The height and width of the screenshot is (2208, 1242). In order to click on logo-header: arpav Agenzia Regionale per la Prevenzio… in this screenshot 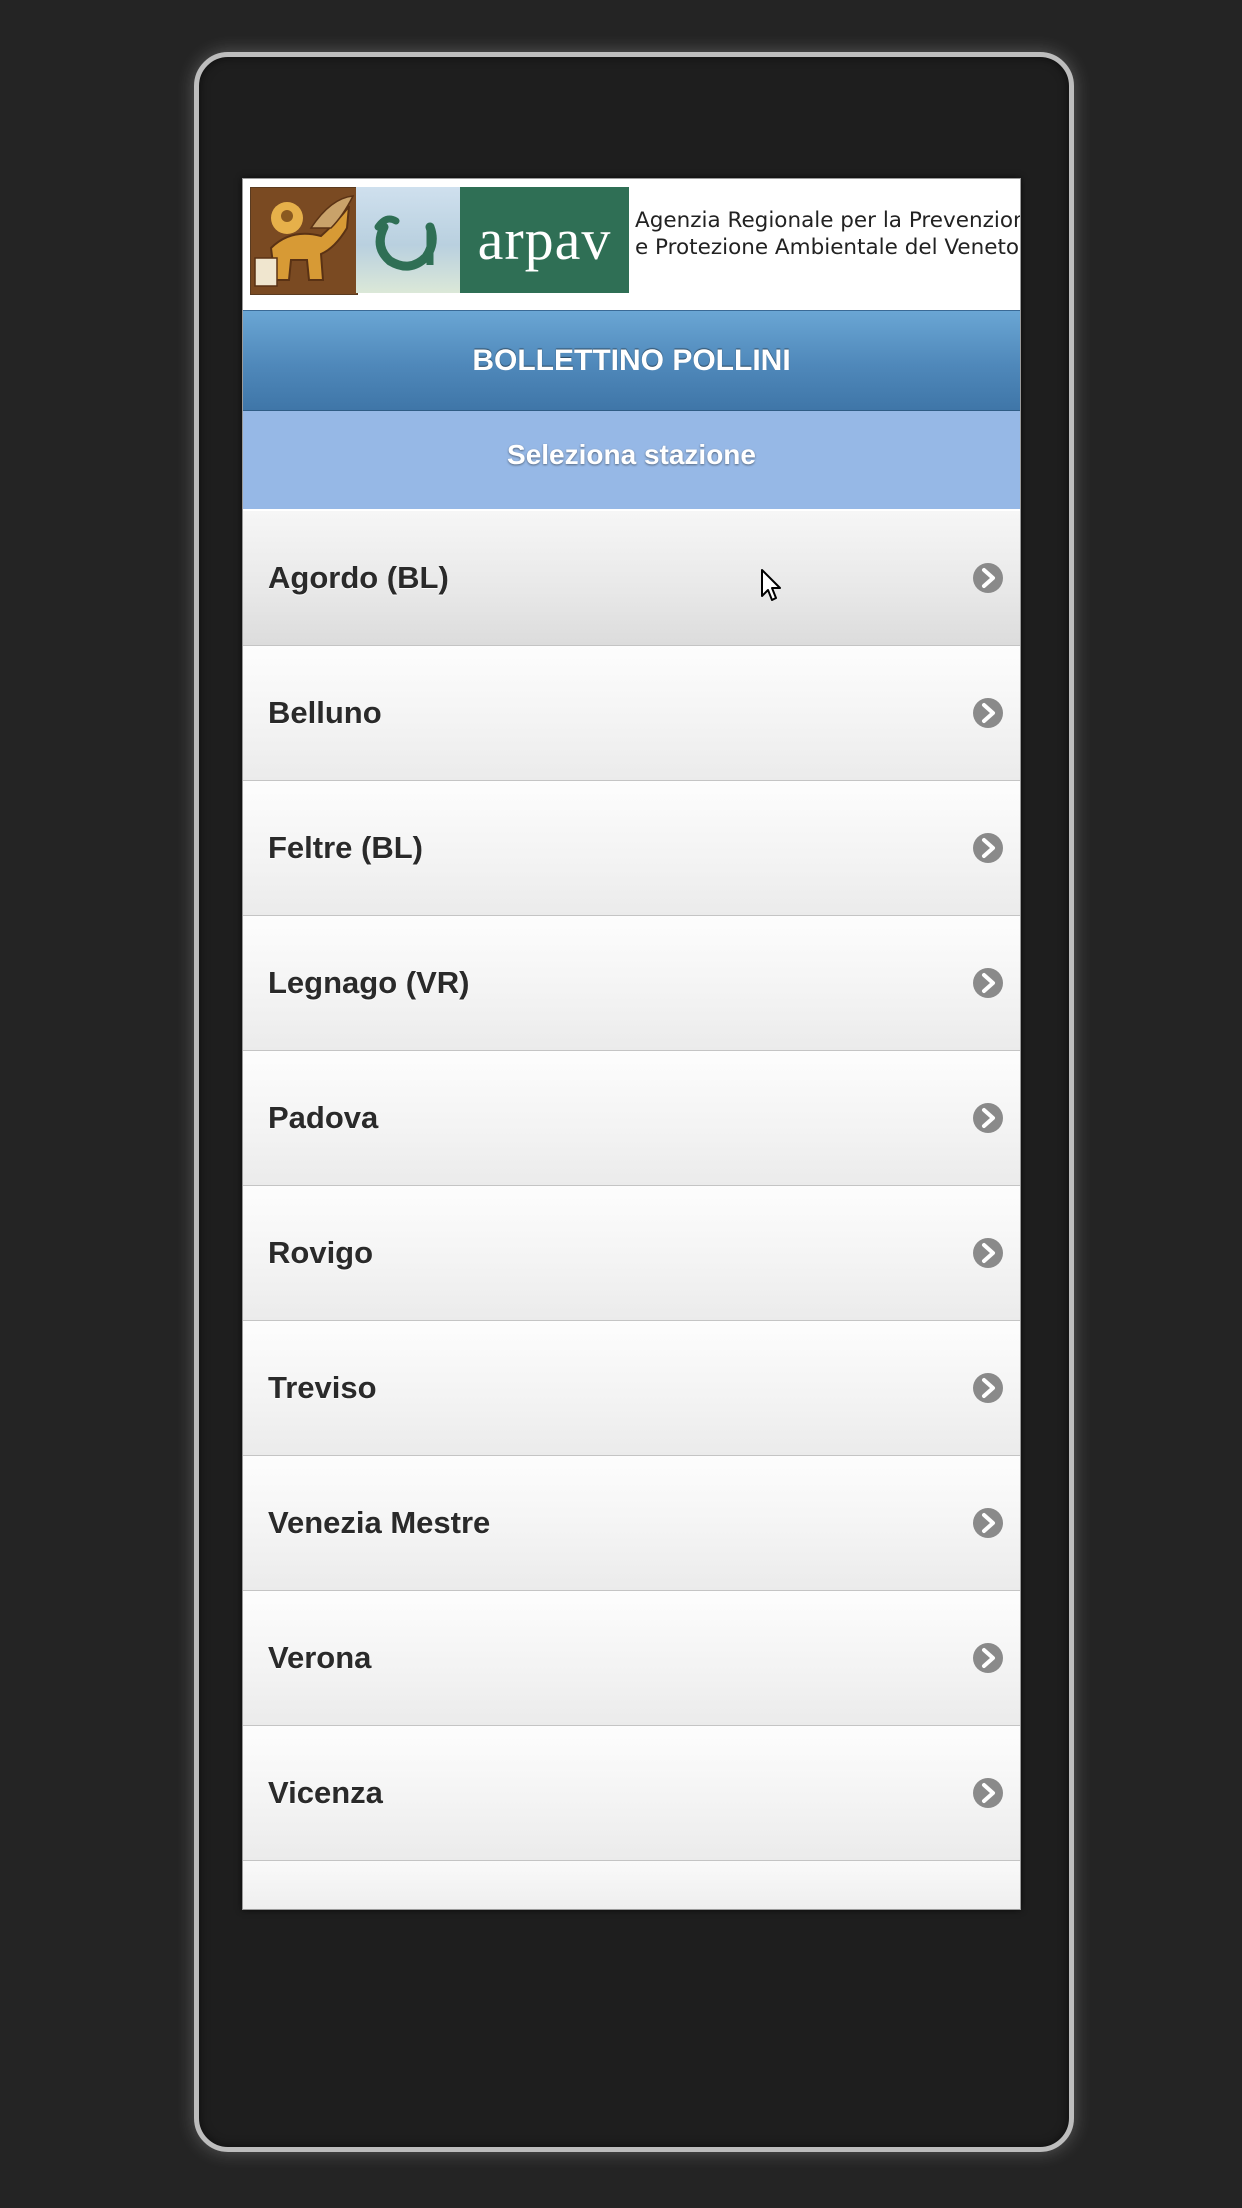, I will do `click(631, 244)`.